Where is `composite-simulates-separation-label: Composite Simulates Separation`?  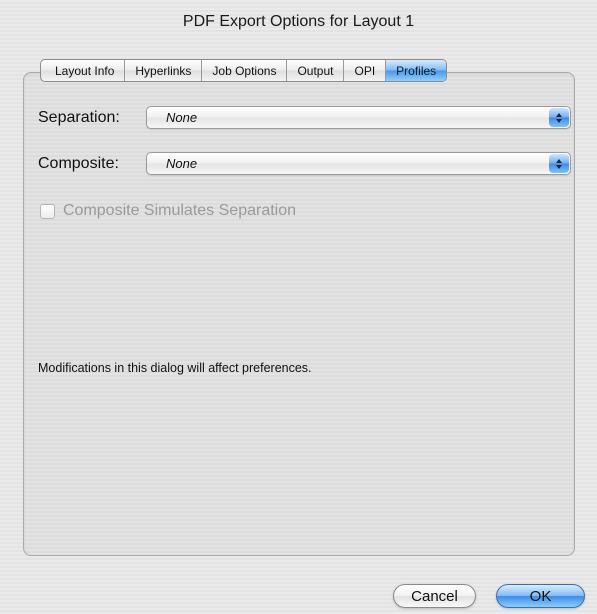 composite-simulates-separation-label: Composite Simulates Separation is located at coordinates (180, 210).